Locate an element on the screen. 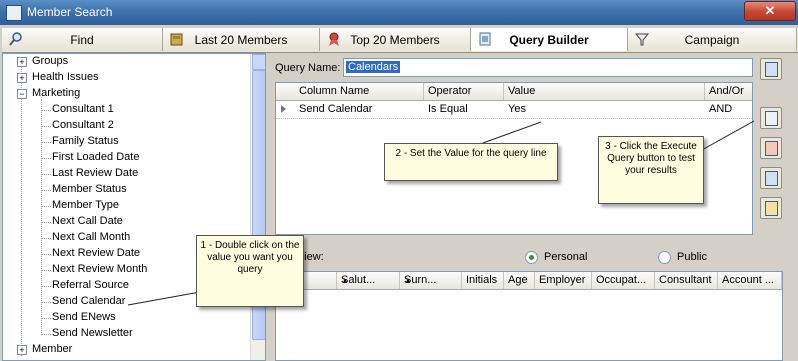 The width and height of the screenshot is (798, 361). callout-text: 2 - Set the Value for the query line is located at coordinates (471, 153).